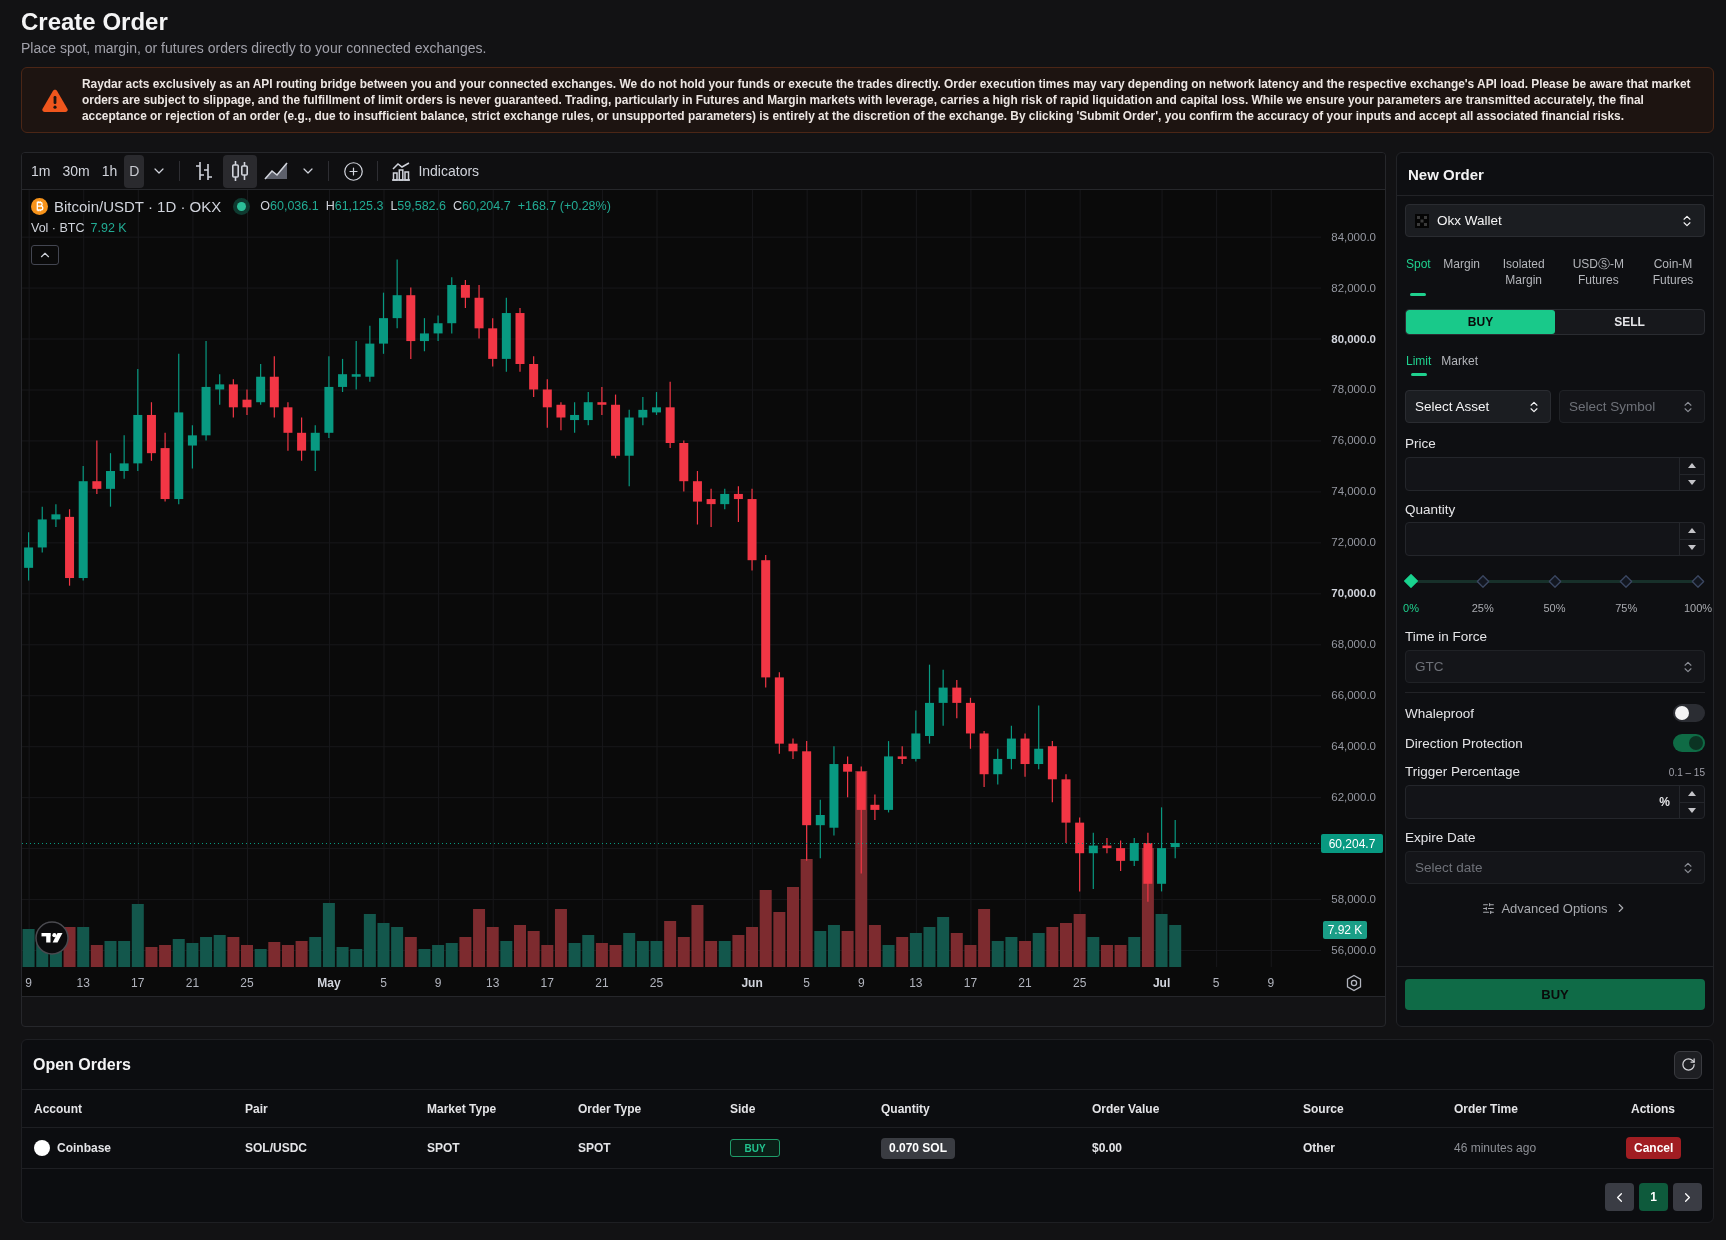 Image resolution: width=1726 pixels, height=1240 pixels. What do you see at coordinates (1665, 802) in the screenshot?
I see `unit-label: %` at bounding box center [1665, 802].